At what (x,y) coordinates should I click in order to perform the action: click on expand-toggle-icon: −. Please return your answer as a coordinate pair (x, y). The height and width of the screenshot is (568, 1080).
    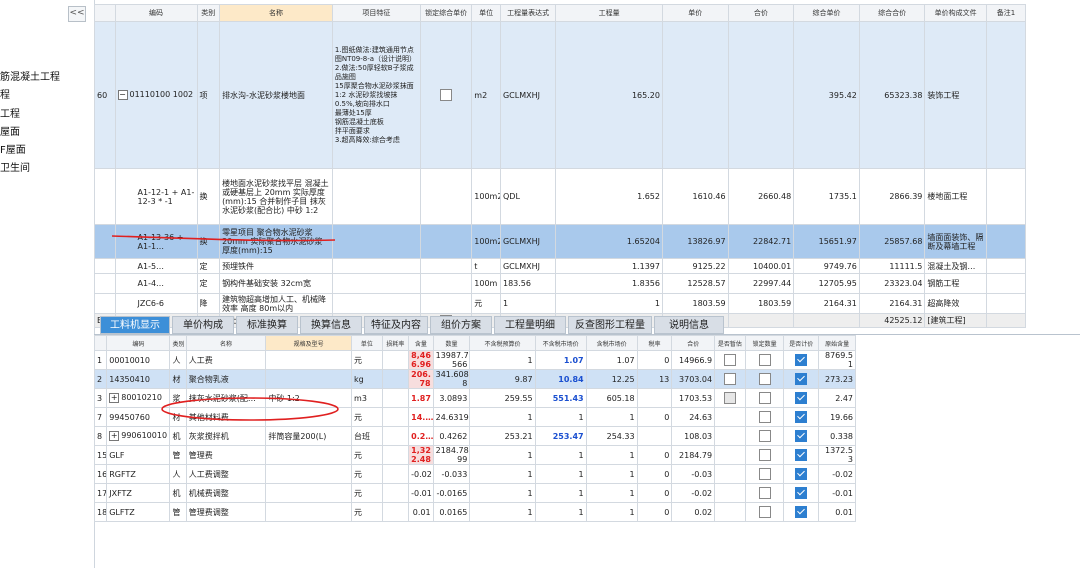
    Looking at the image, I should click on (122, 95).